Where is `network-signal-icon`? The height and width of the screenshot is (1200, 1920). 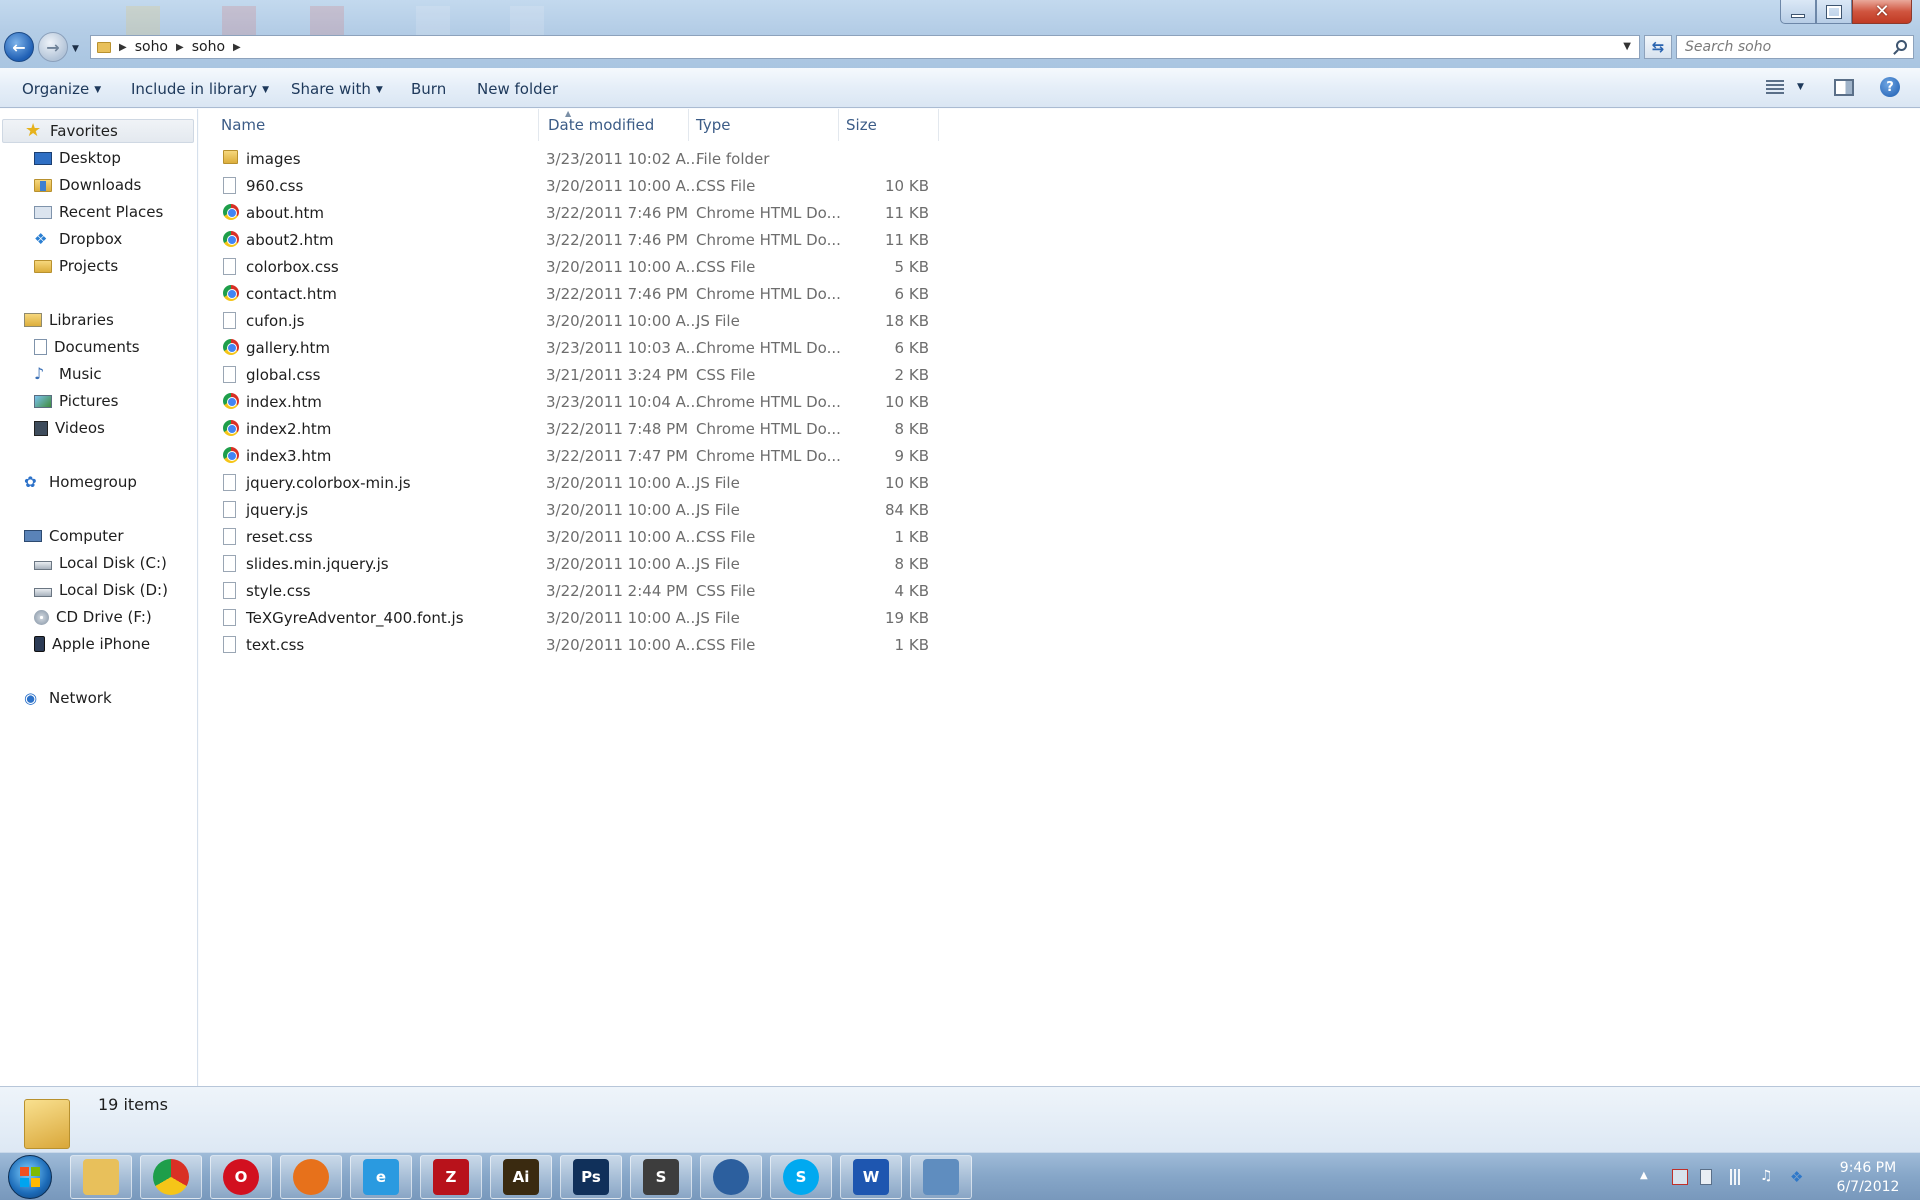 network-signal-icon is located at coordinates (1738, 1177).